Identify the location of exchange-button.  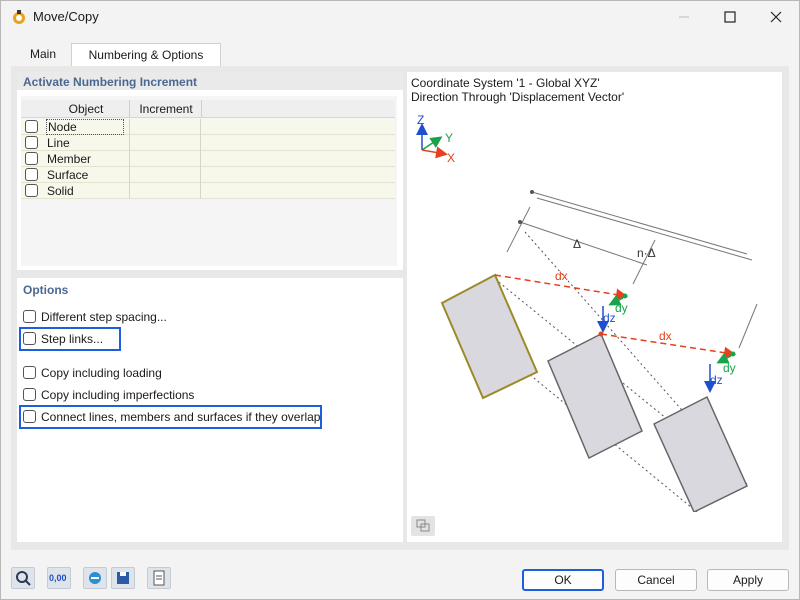
(95, 578).